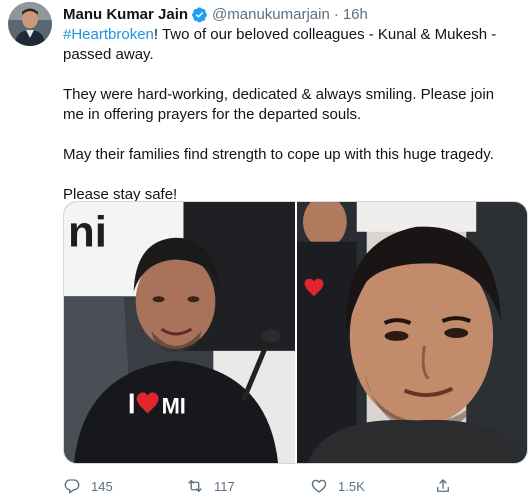 This screenshot has width=532, height=498. Describe the element at coordinates (210, 486) in the screenshot. I see `retweet-button: 117` at that location.